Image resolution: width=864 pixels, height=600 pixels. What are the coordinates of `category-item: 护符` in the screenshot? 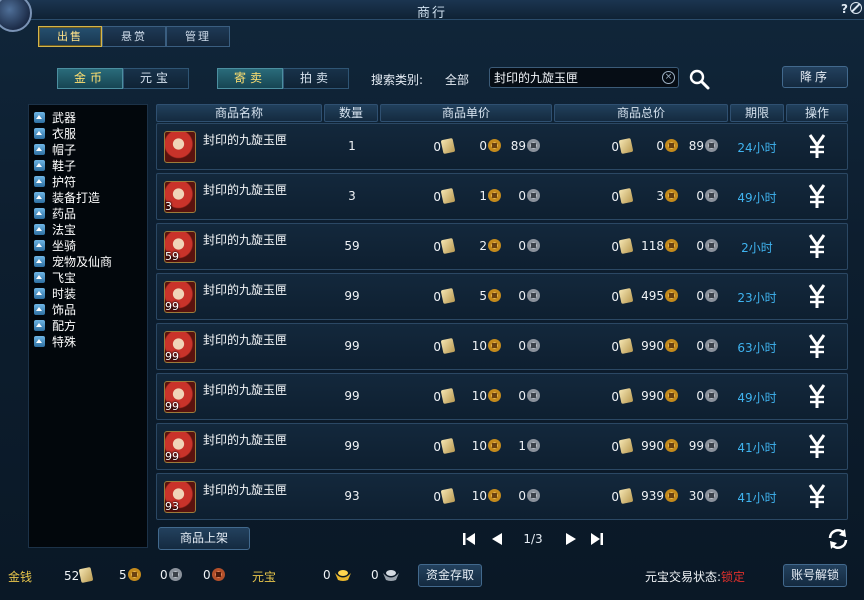 It's located at (88, 181).